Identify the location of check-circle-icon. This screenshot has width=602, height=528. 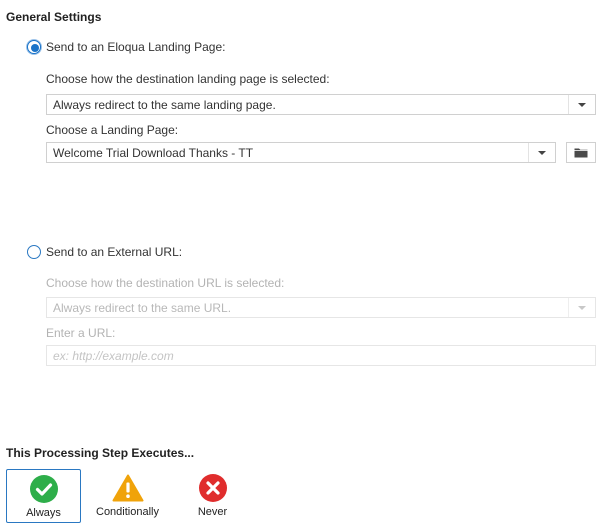
(43, 489).